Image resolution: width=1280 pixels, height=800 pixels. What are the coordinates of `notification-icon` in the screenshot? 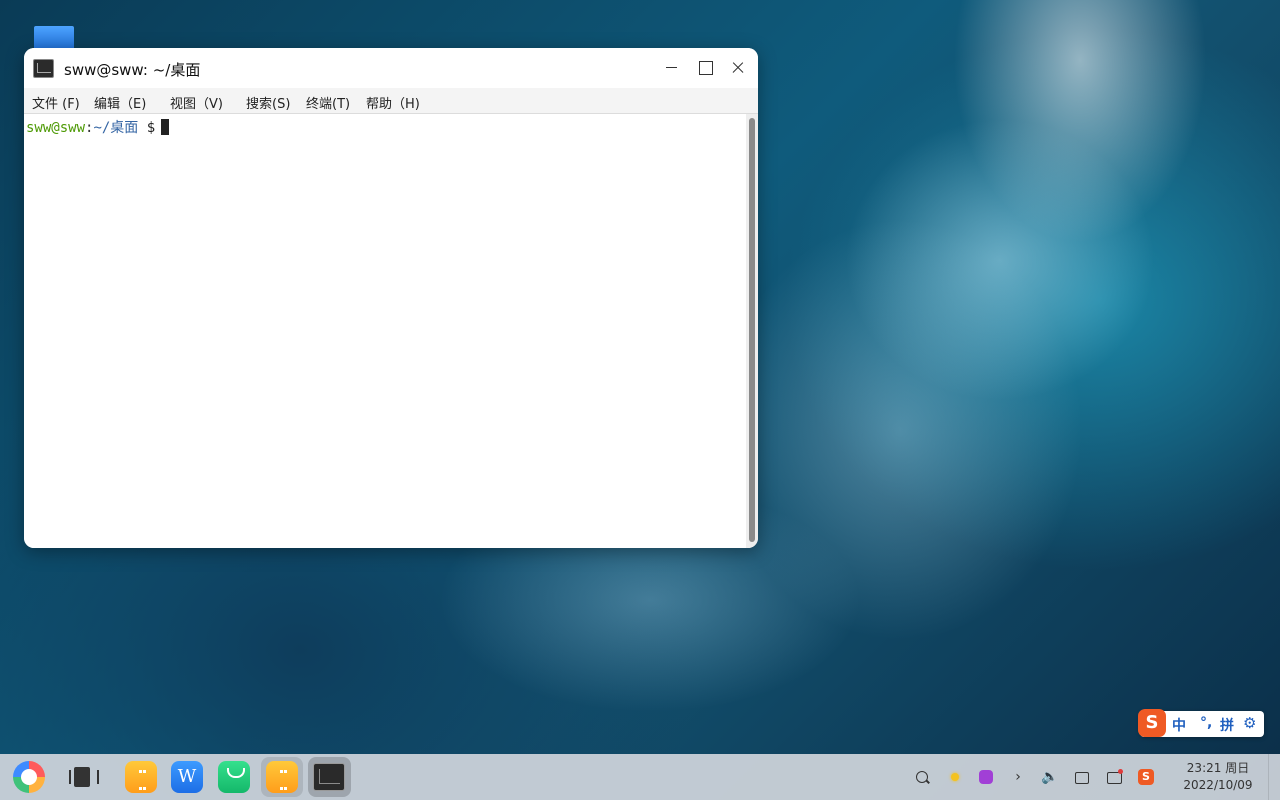 It's located at (1114, 777).